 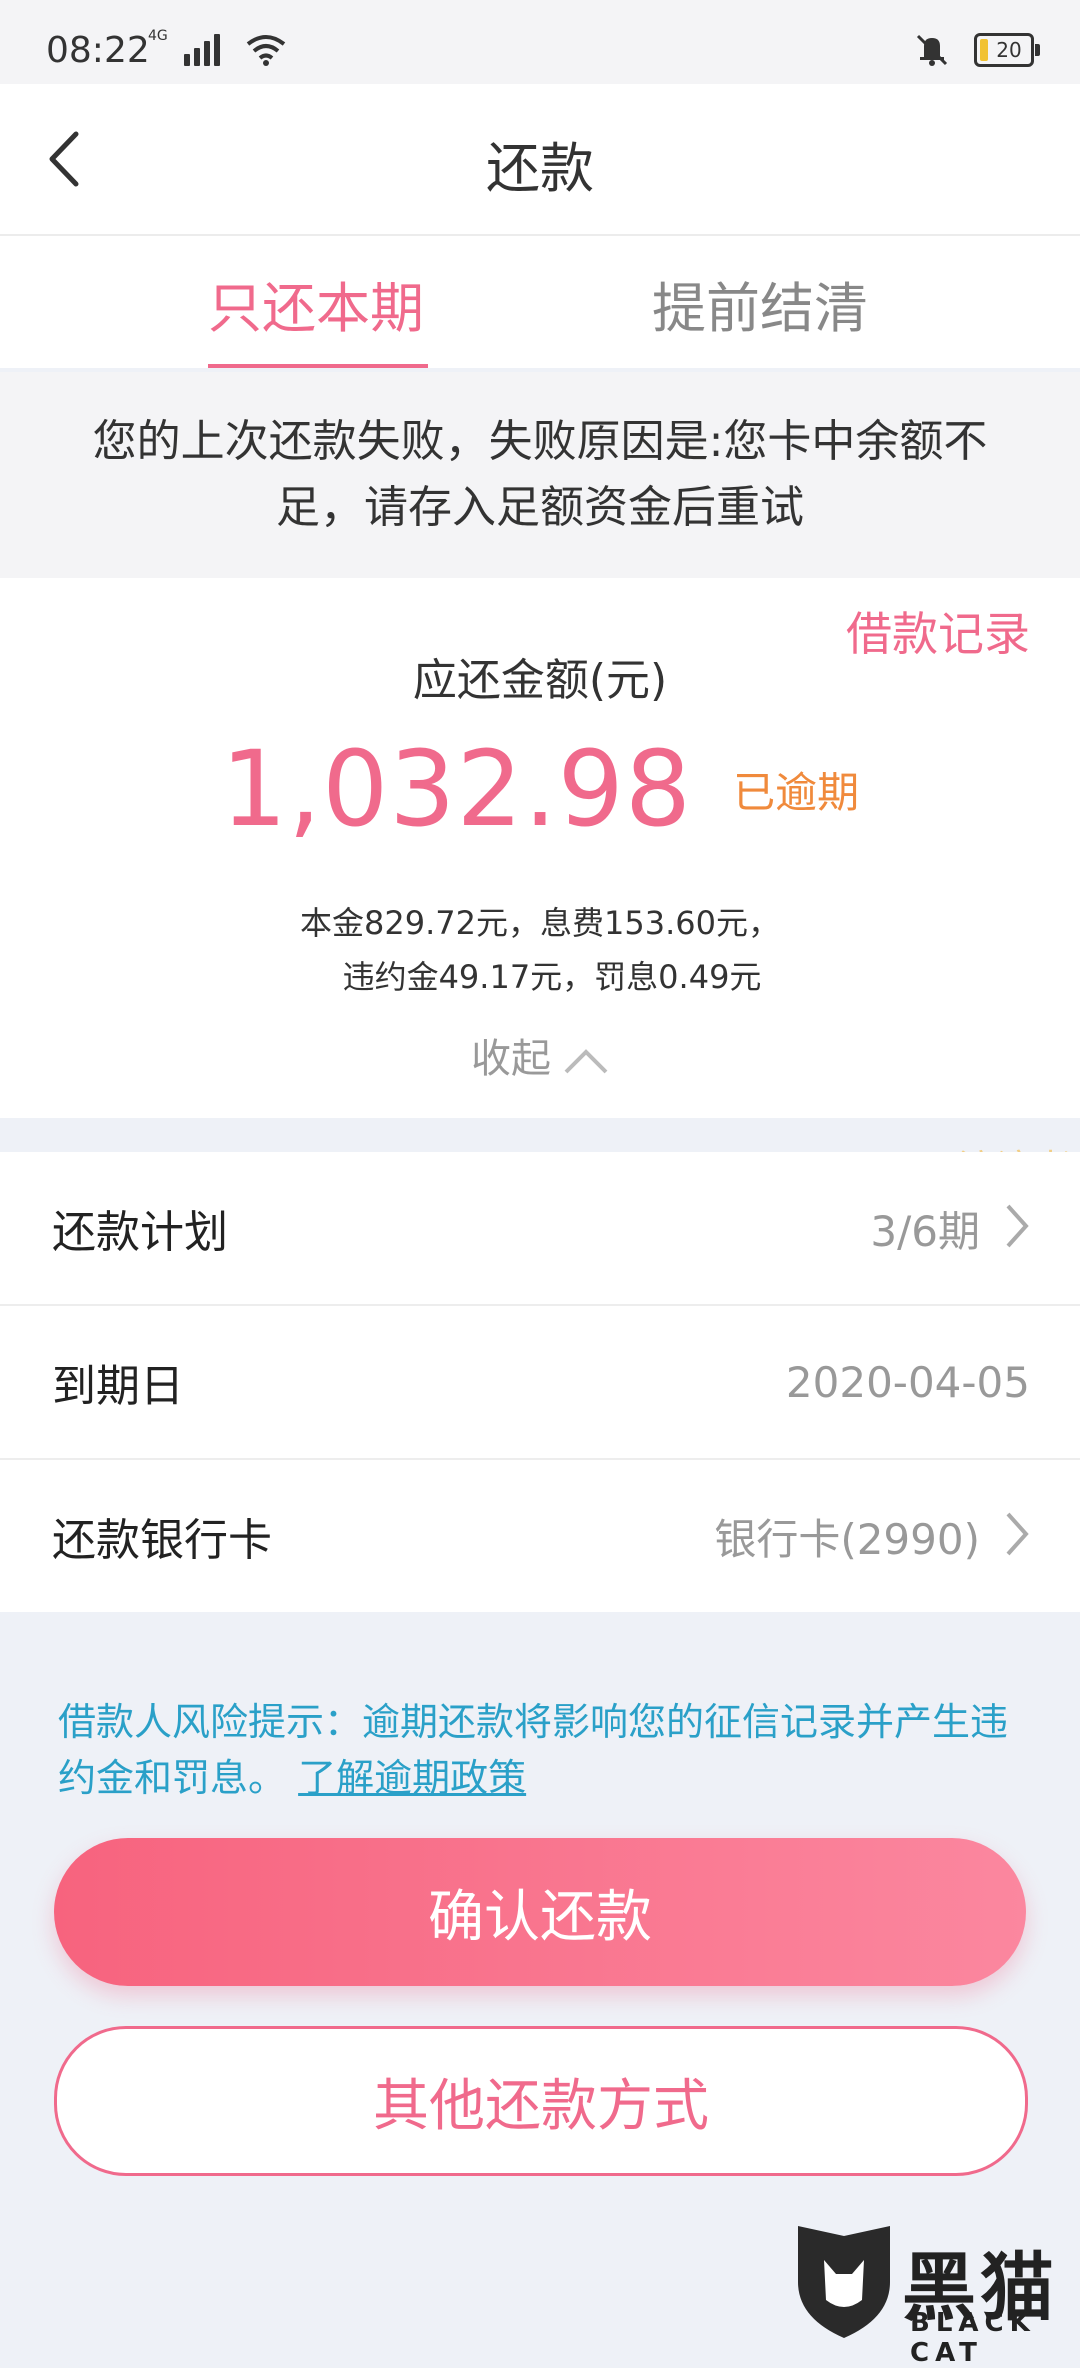 I want to click on row-label: 还款计划, so click(x=140, y=1232).